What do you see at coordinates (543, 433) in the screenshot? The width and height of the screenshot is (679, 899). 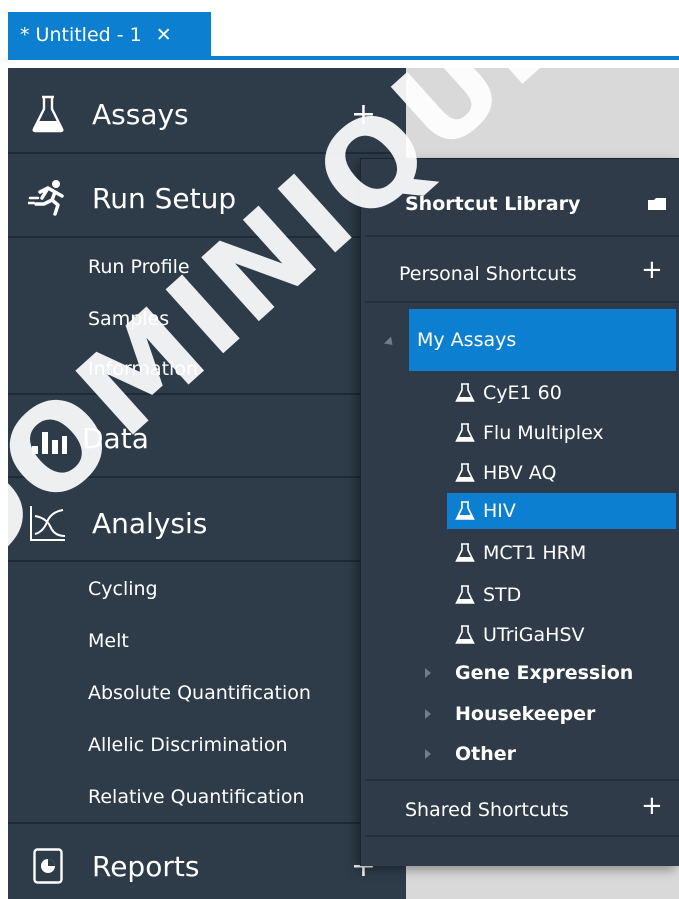 I see `assay-label: Flu Multiplex` at bounding box center [543, 433].